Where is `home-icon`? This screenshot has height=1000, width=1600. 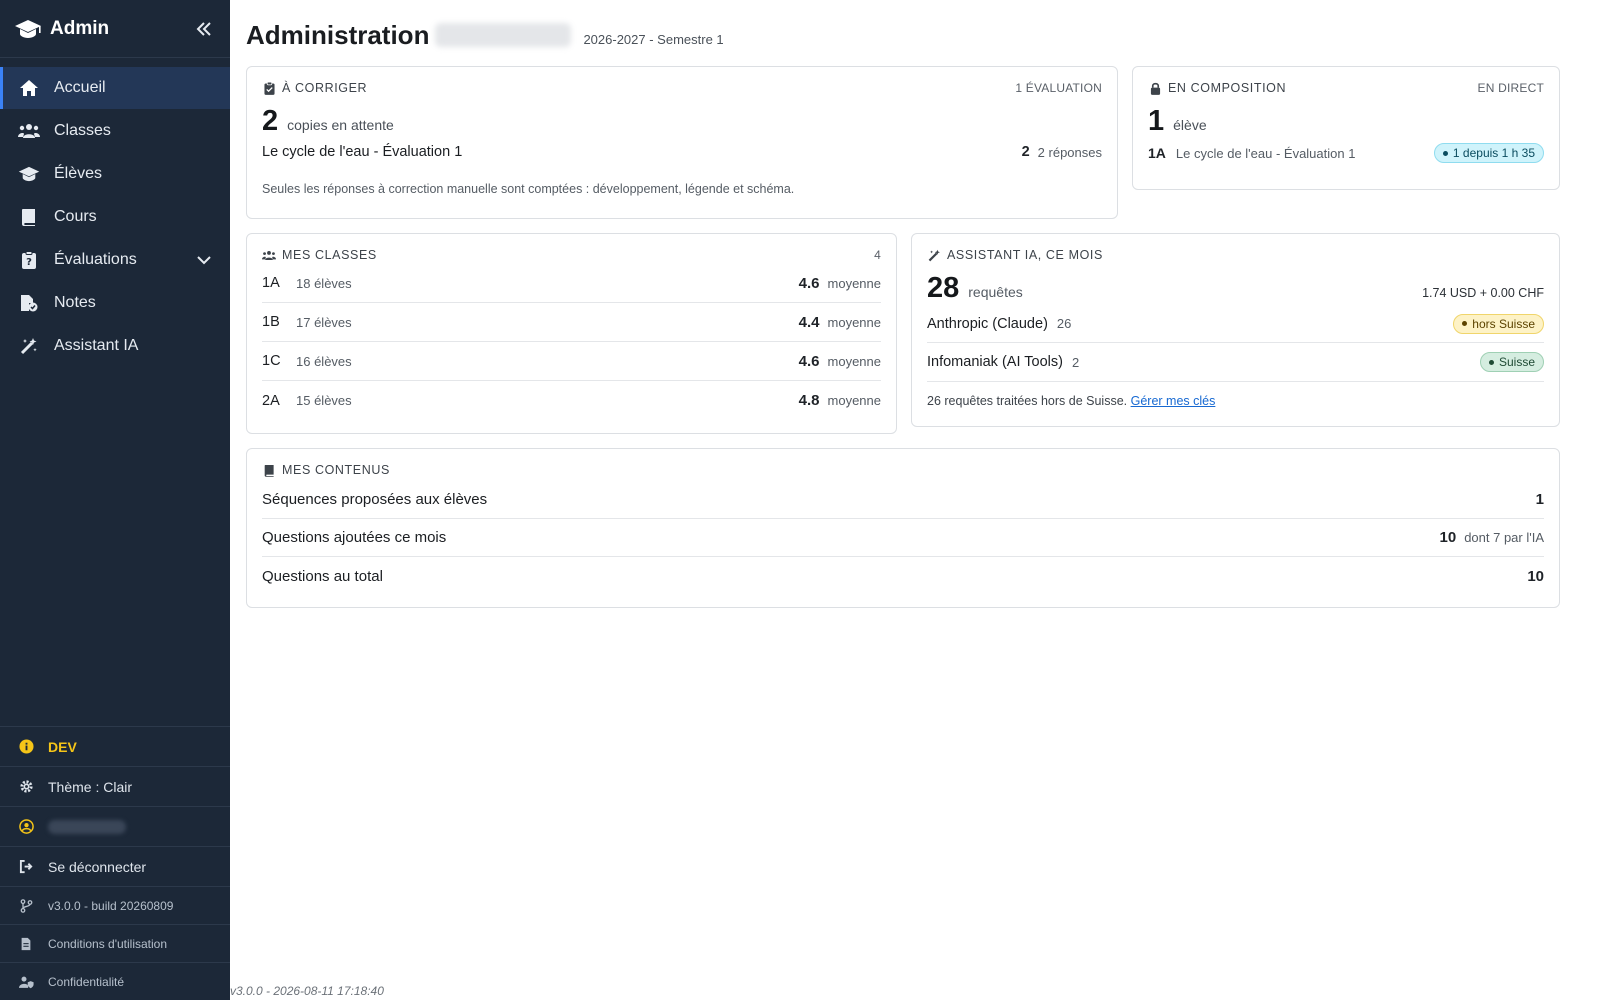 home-icon is located at coordinates (29, 88).